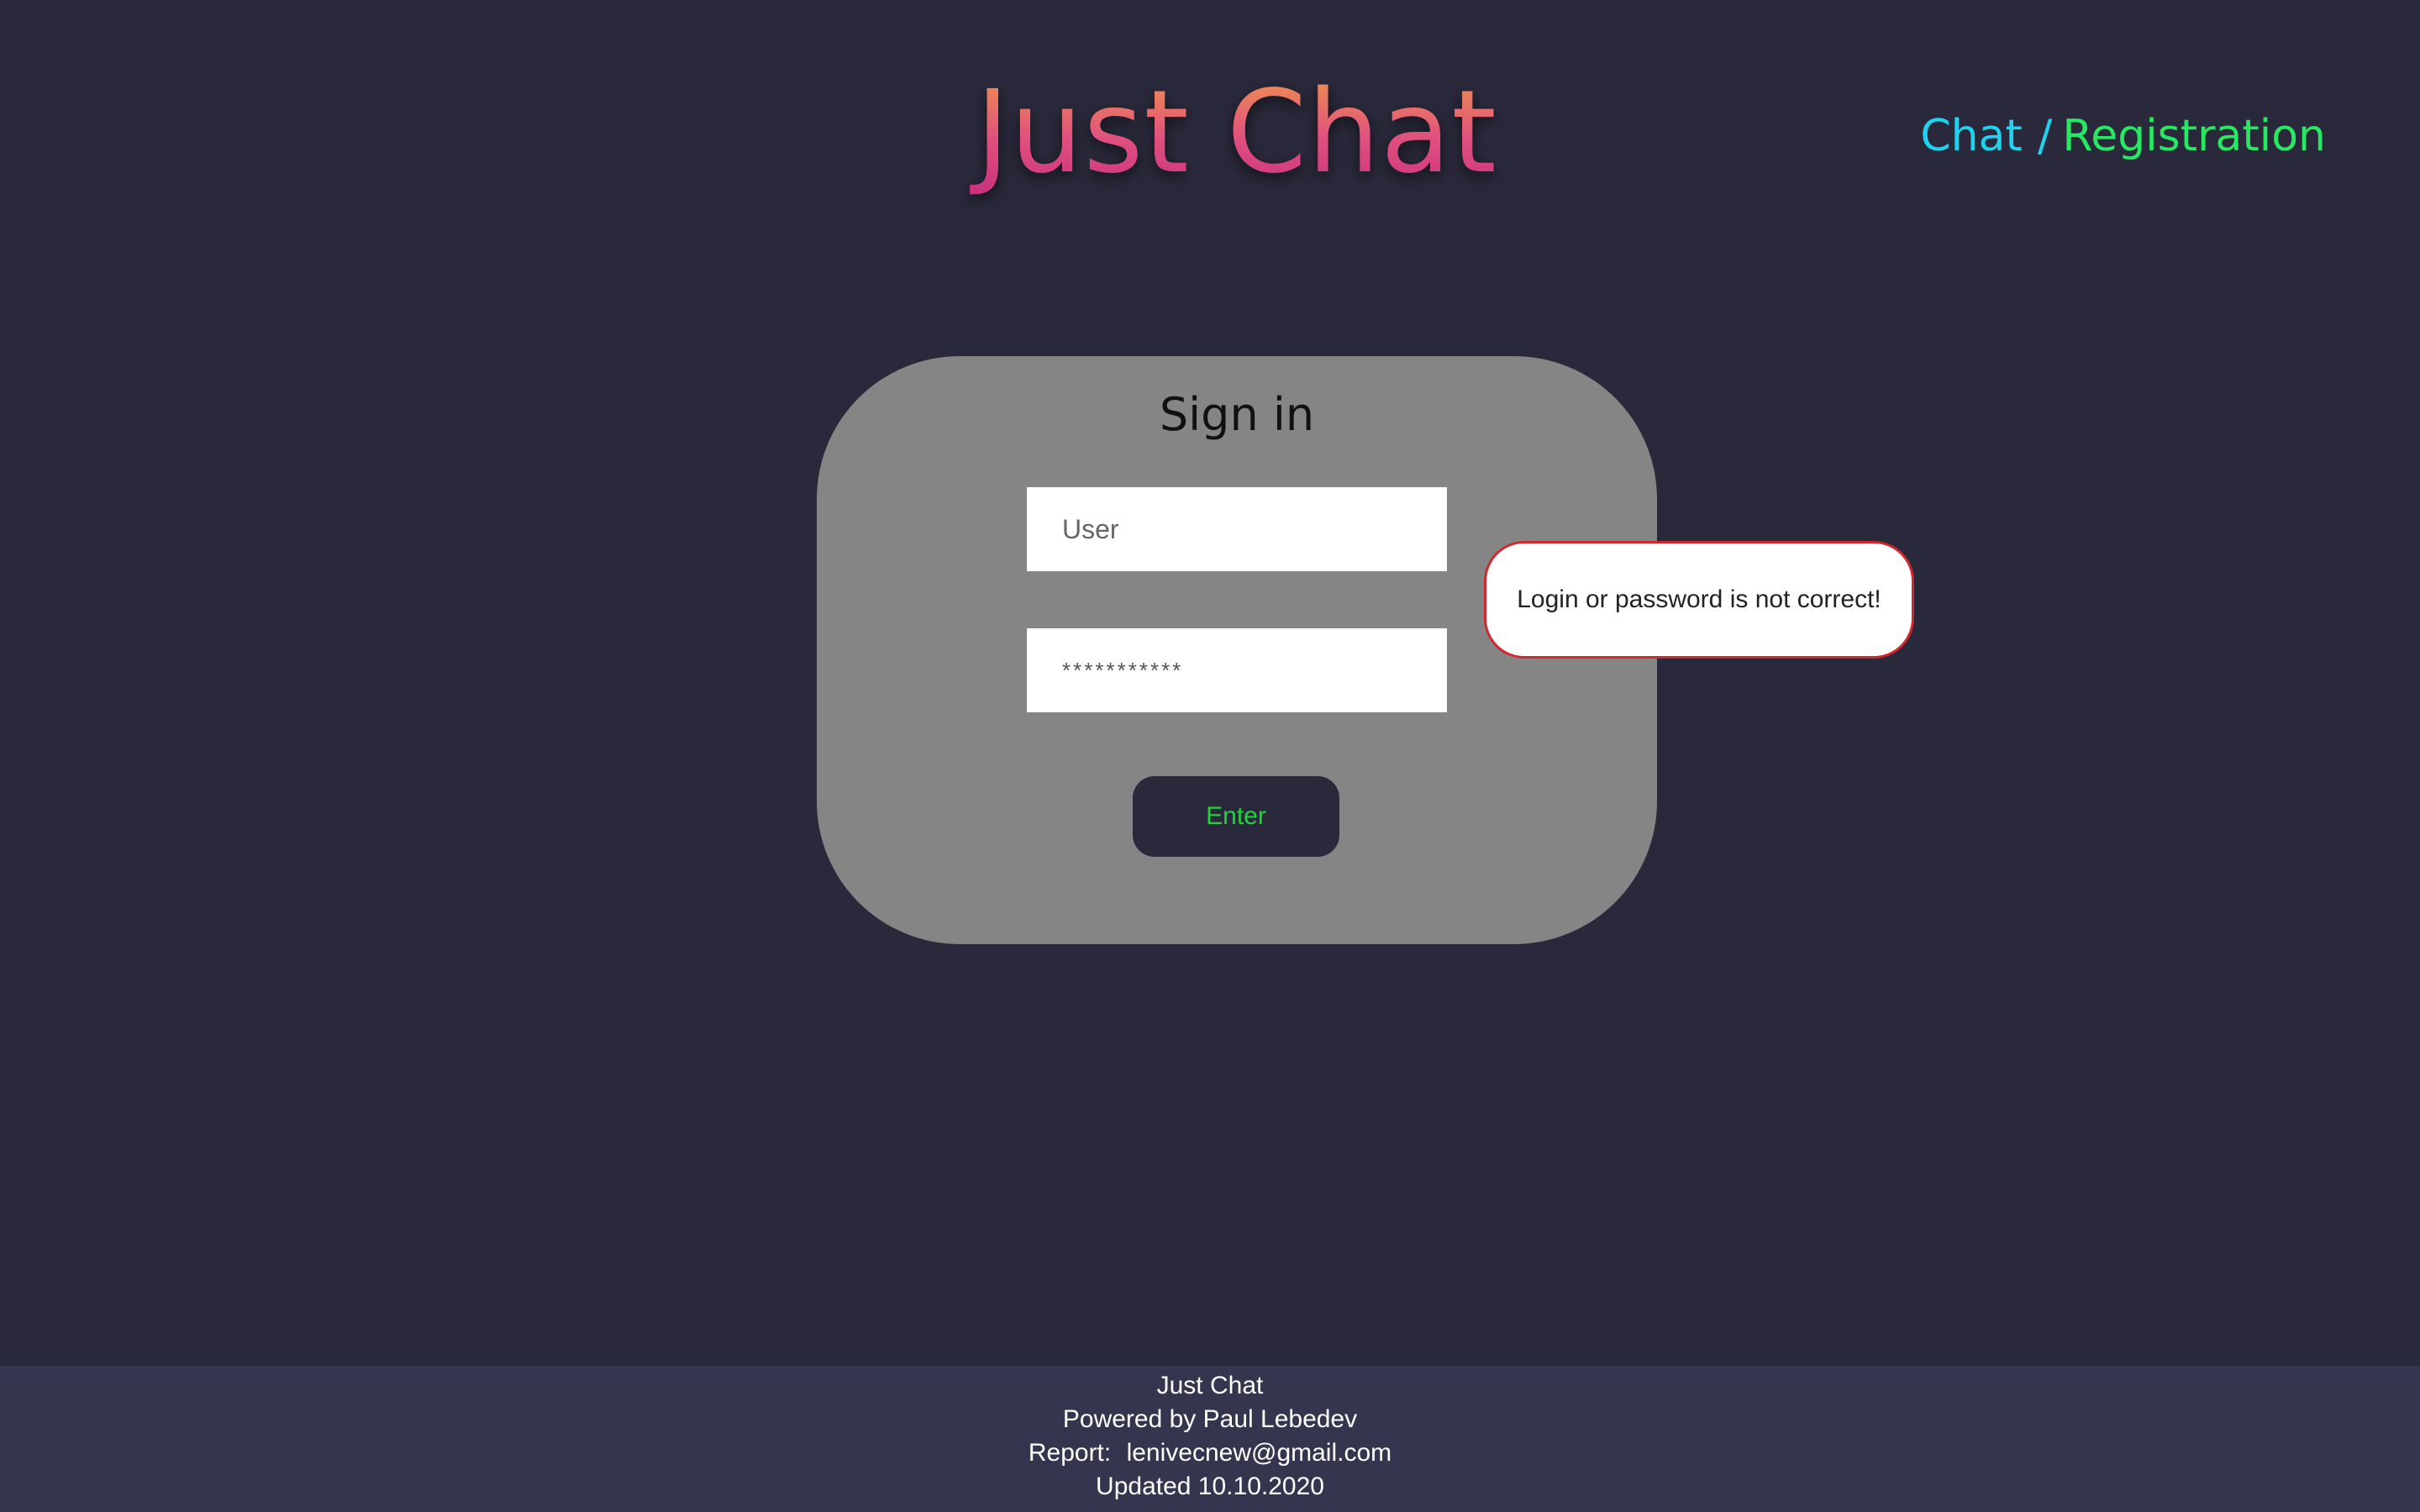 The image size is (2420, 1512). What do you see at coordinates (1237, 414) in the screenshot?
I see `signin-heading: Sign in` at bounding box center [1237, 414].